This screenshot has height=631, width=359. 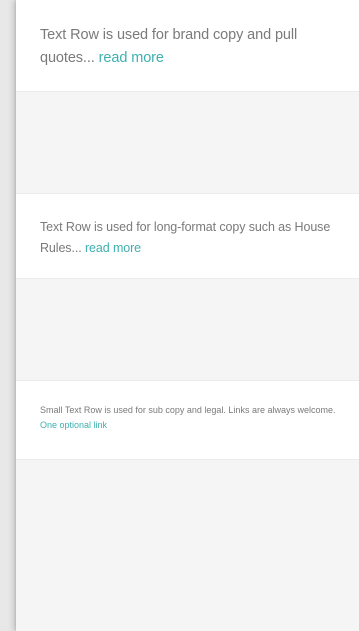 What do you see at coordinates (73, 425) in the screenshot?
I see `small-optional-link: One optional link` at bounding box center [73, 425].